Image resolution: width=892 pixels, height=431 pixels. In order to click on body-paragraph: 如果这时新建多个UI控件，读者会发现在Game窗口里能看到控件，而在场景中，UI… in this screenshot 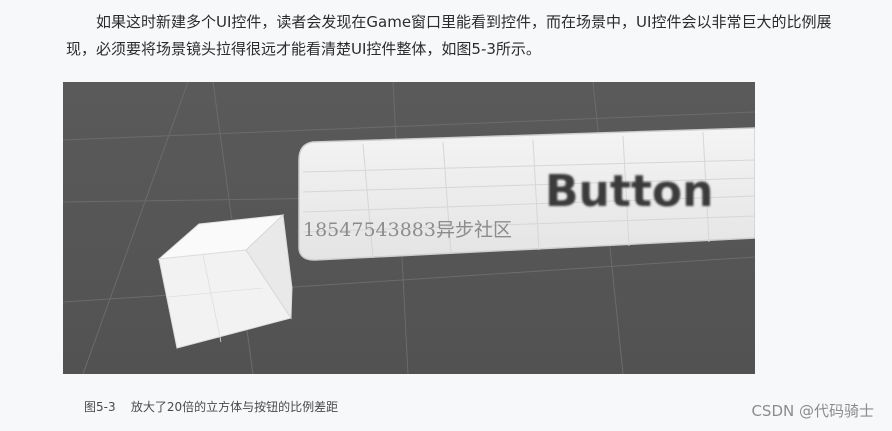, I will do `click(449, 35)`.